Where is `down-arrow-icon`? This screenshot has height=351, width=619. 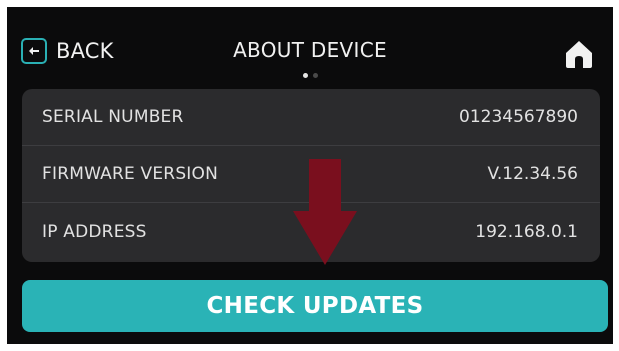
down-arrow-icon is located at coordinates (325, 212).